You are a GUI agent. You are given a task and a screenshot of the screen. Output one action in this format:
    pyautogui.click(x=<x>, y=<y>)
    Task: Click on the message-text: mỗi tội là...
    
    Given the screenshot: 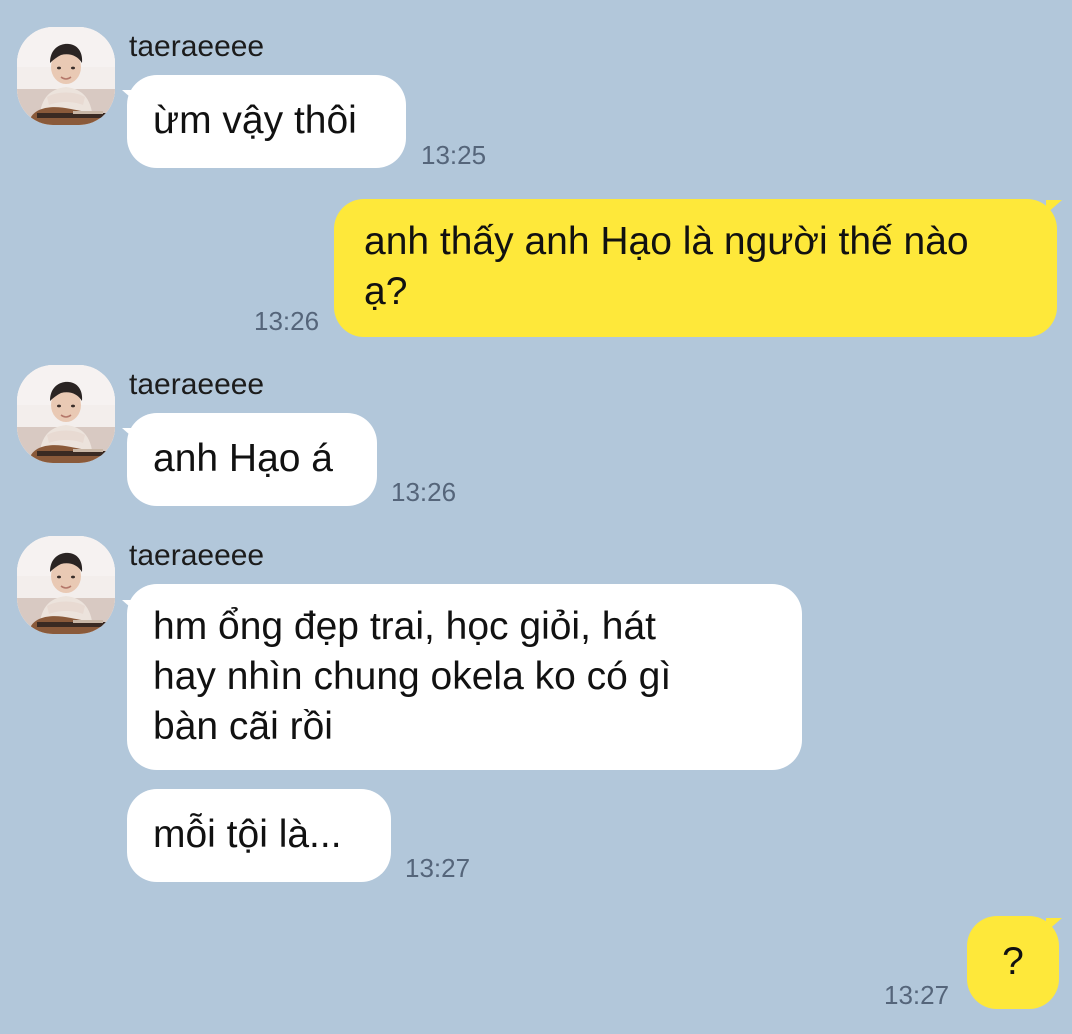 What is the action you would take?
    pyautogui.click(x=247, y=834)
    